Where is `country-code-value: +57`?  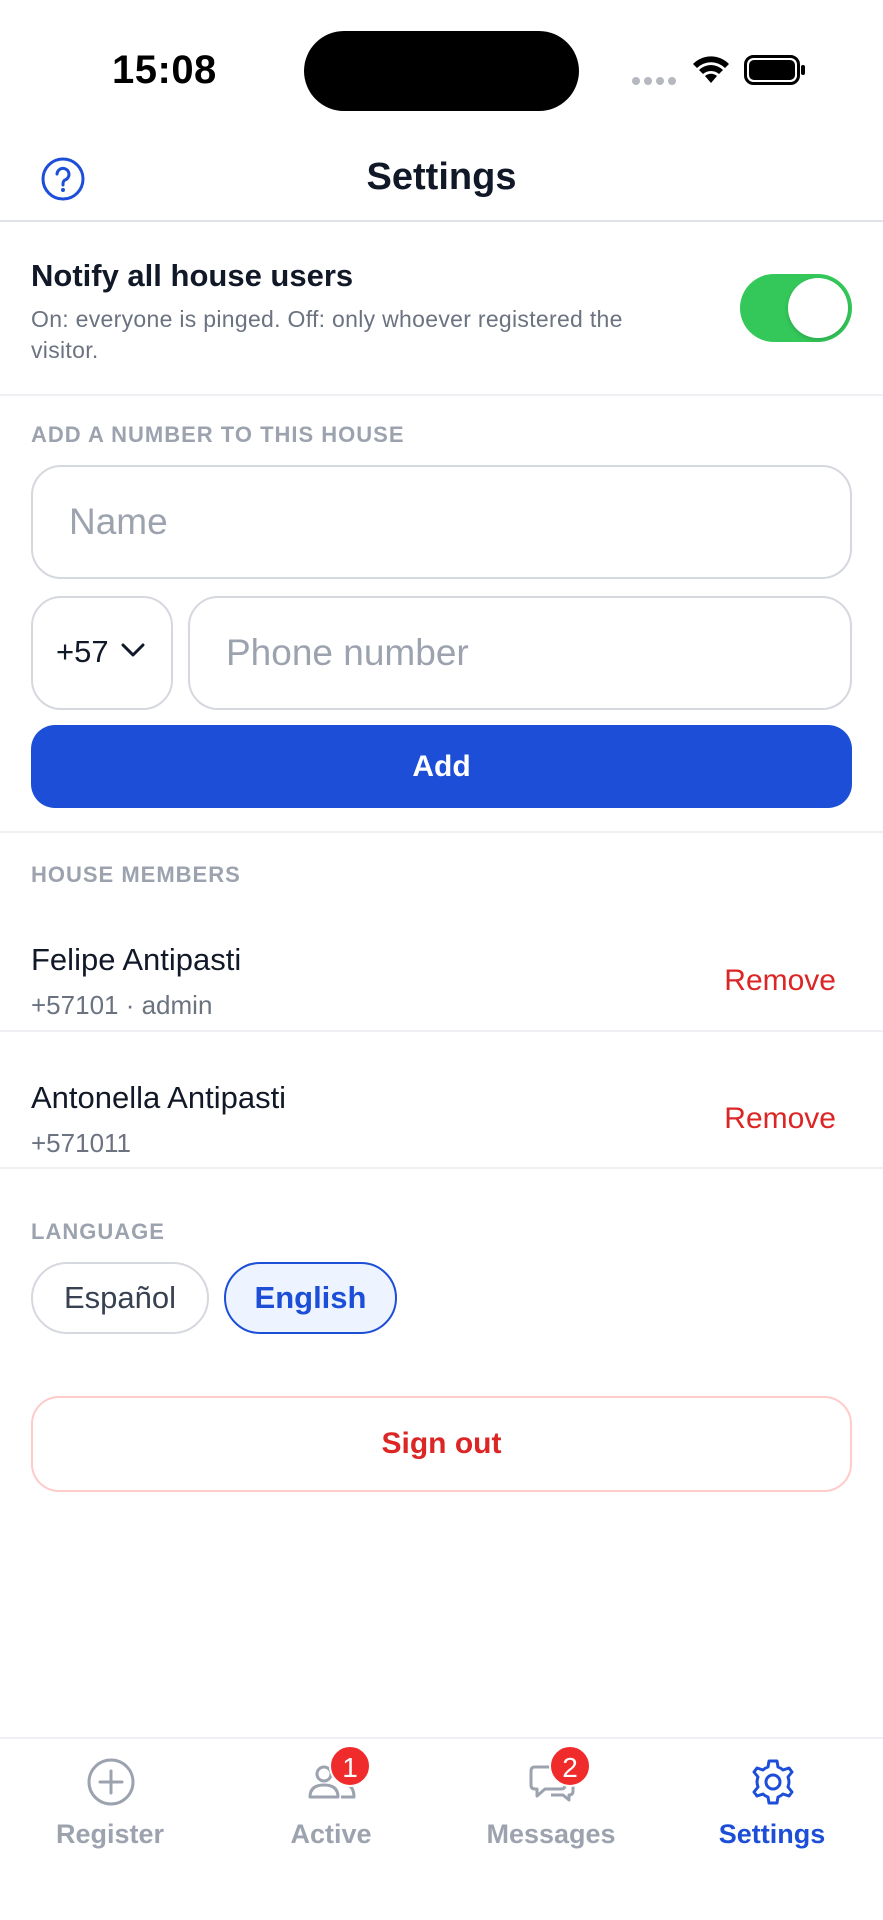 country-code-value: +57 is located at coordinates (82, 651).